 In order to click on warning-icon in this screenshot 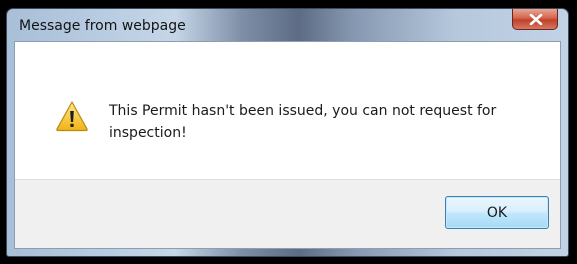, I will do `click(72, 116)`.